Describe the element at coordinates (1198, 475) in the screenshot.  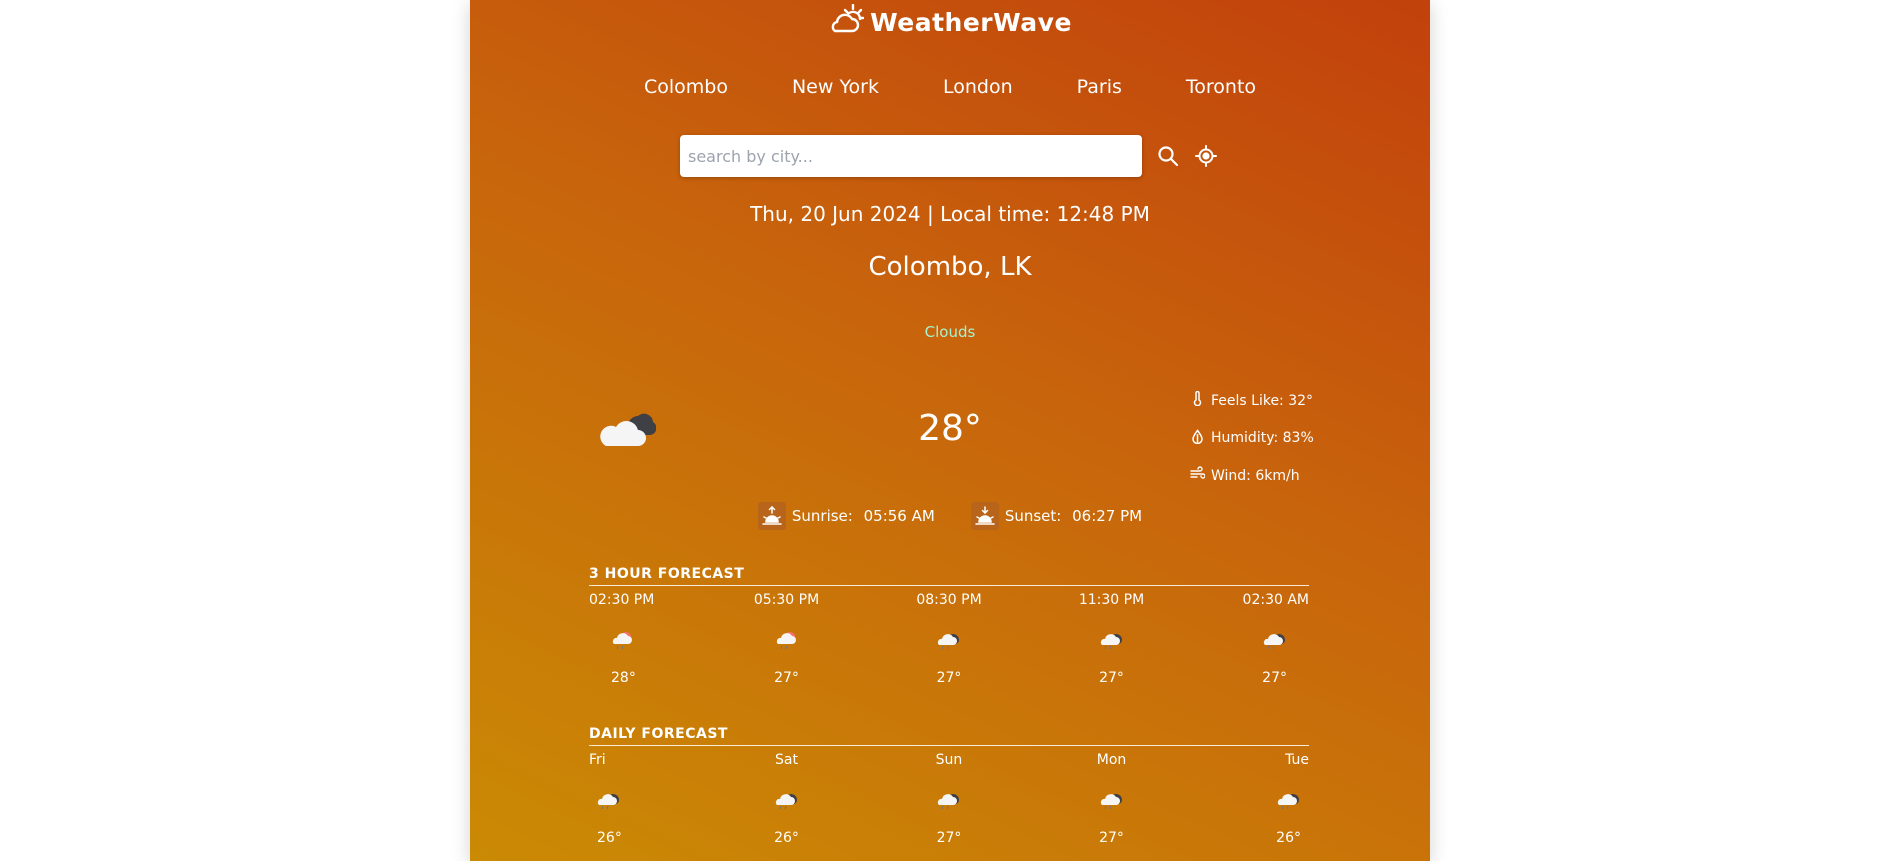
I see `wind-icon` at that location.